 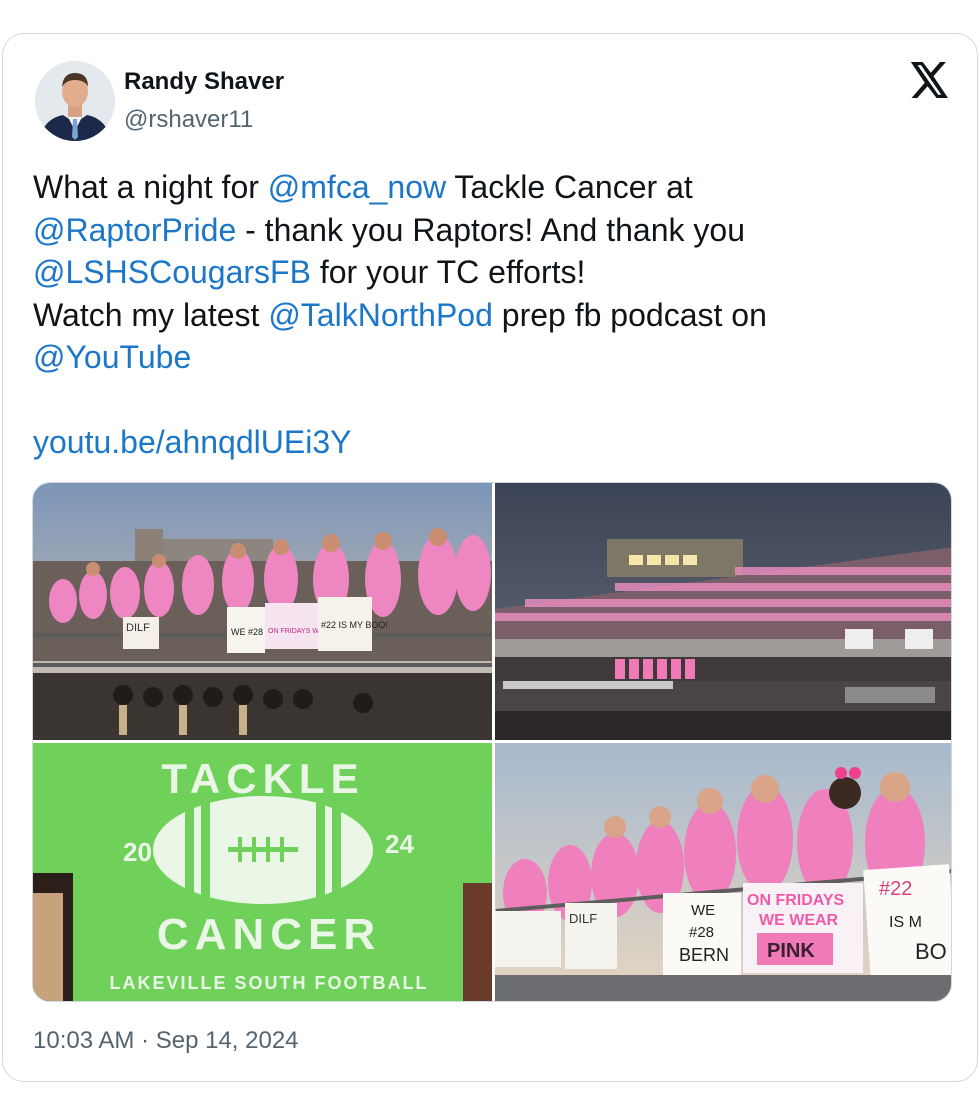 I want to click on sign-text: WE WEAR, so click(x=799, y=920).